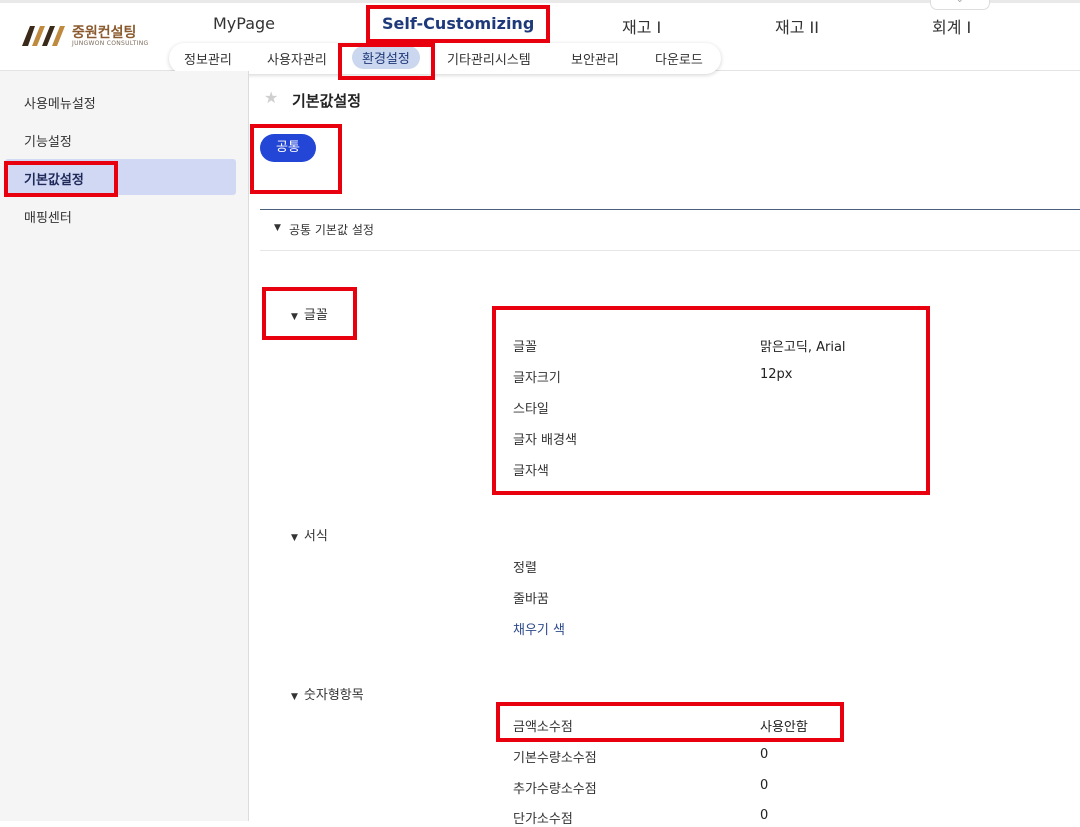 The height and width of the screenshot is (827, 1080). Describe the element at coordinates (540, 1) in the screenshot. I see `header-strip` at that location.